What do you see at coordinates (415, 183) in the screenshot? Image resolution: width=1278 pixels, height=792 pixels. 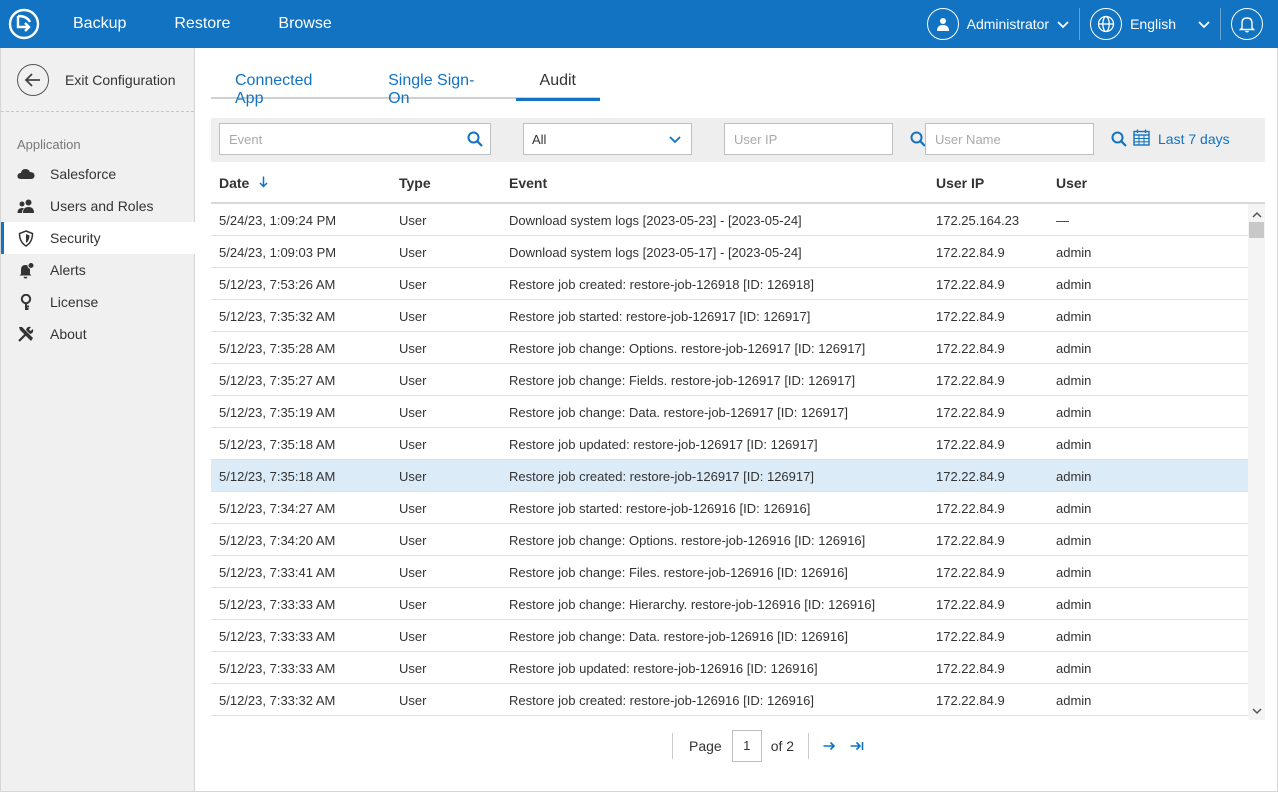 I see `column-header-type: Type` at bounding box center [415, 183].